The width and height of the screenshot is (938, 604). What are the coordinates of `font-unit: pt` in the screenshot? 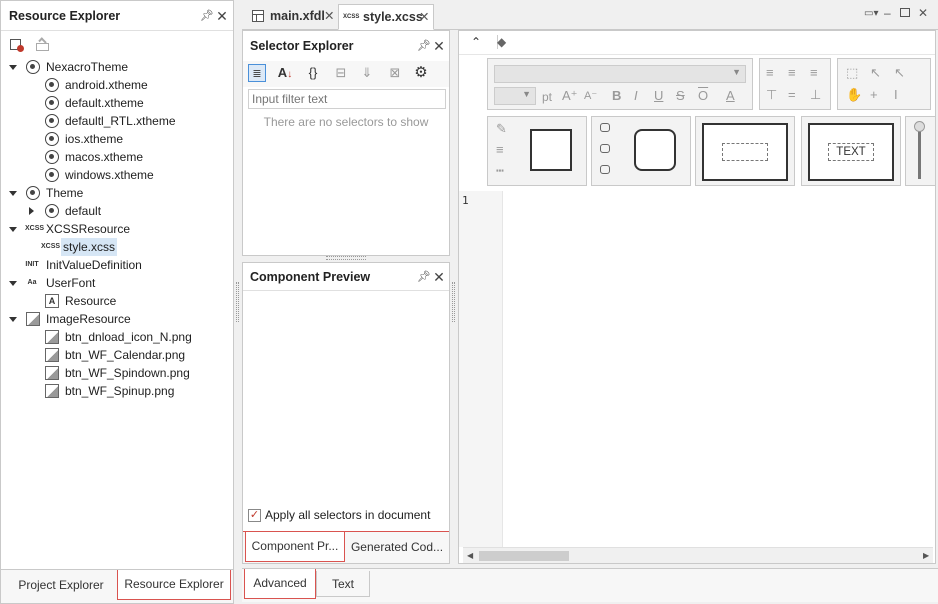 It's located at (547, 97).